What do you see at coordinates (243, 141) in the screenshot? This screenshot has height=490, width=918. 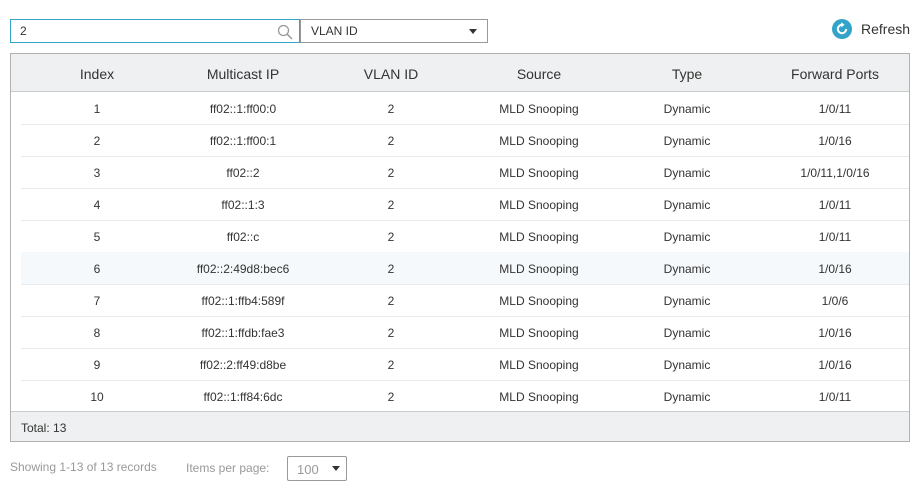 I see `cell-multicast-ip: ff02::1:ff00:1` at bounding box center [243, 141].